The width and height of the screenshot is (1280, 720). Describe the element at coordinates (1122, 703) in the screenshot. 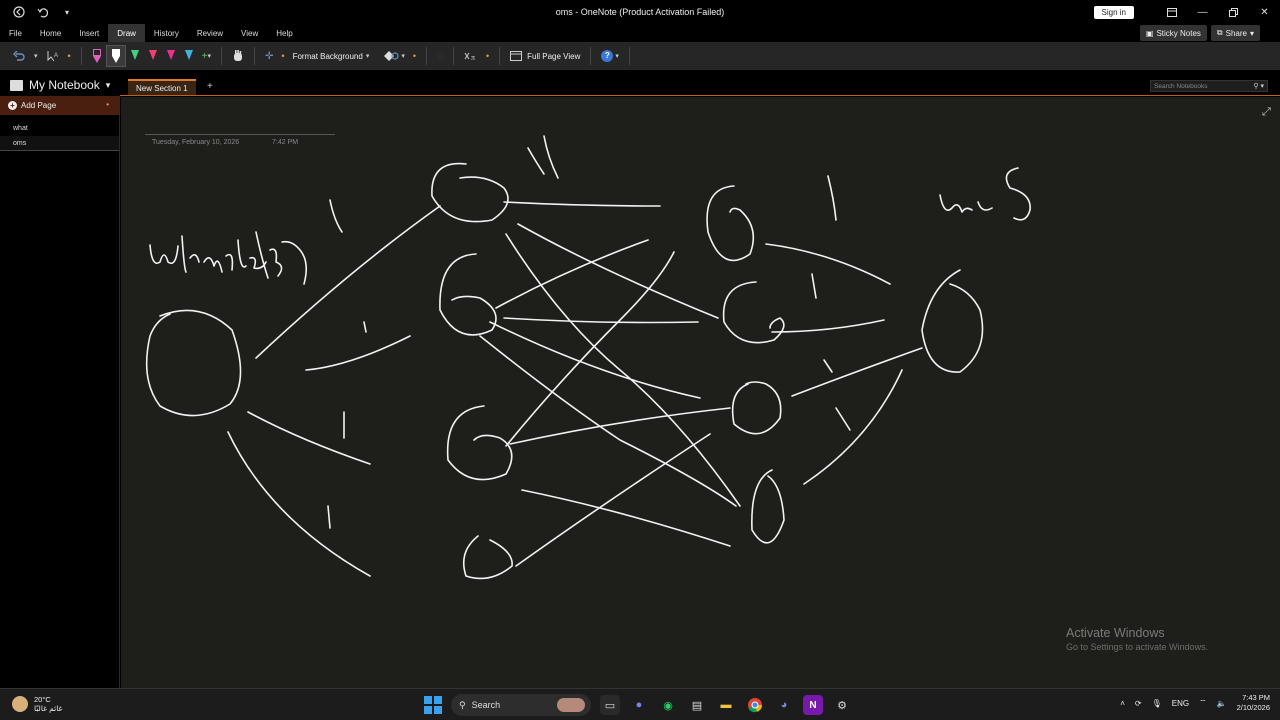

I see `chevron-up-icon: ˄` at that location.